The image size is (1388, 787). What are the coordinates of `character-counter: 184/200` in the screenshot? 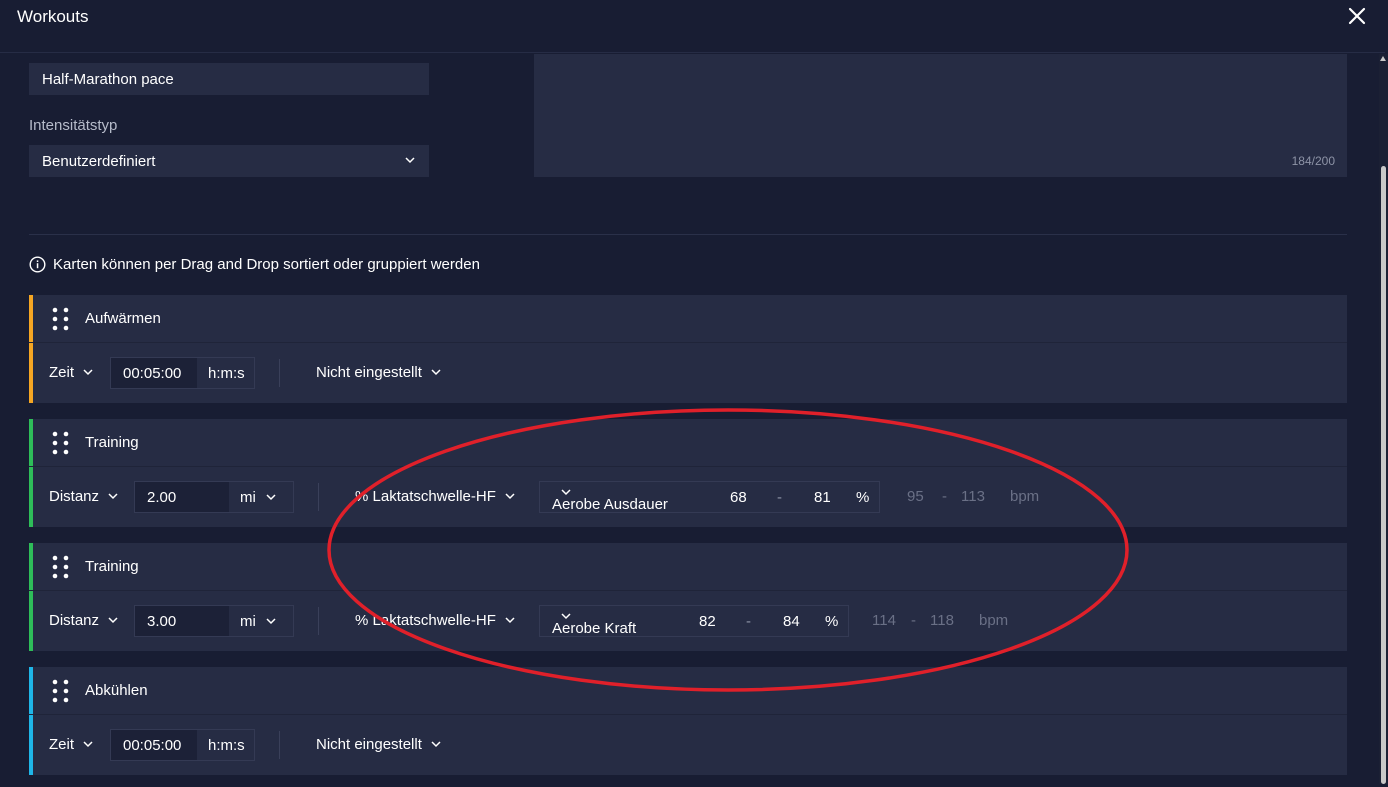 It's located at (1313, 161).